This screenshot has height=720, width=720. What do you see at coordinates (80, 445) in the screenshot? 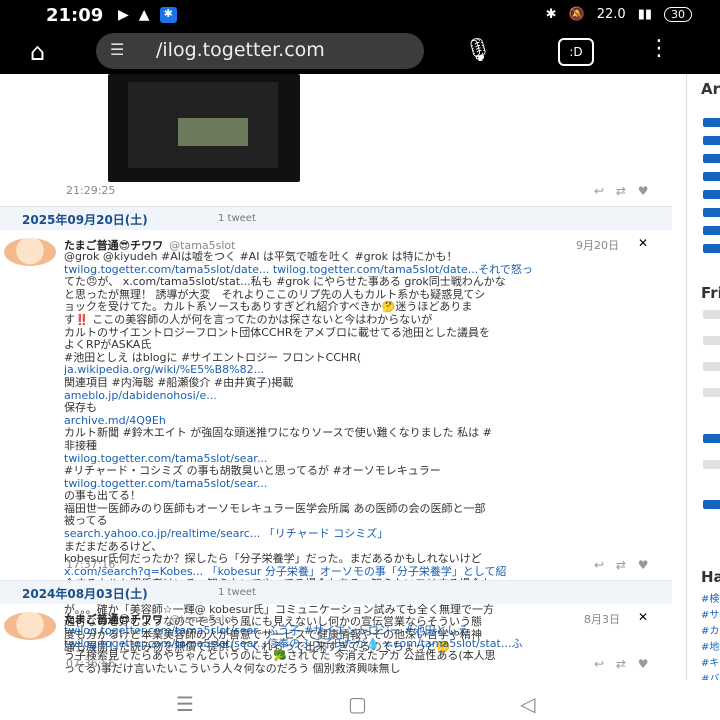
I see `tweet-line: 非接種` at bounding box center [80, 445].